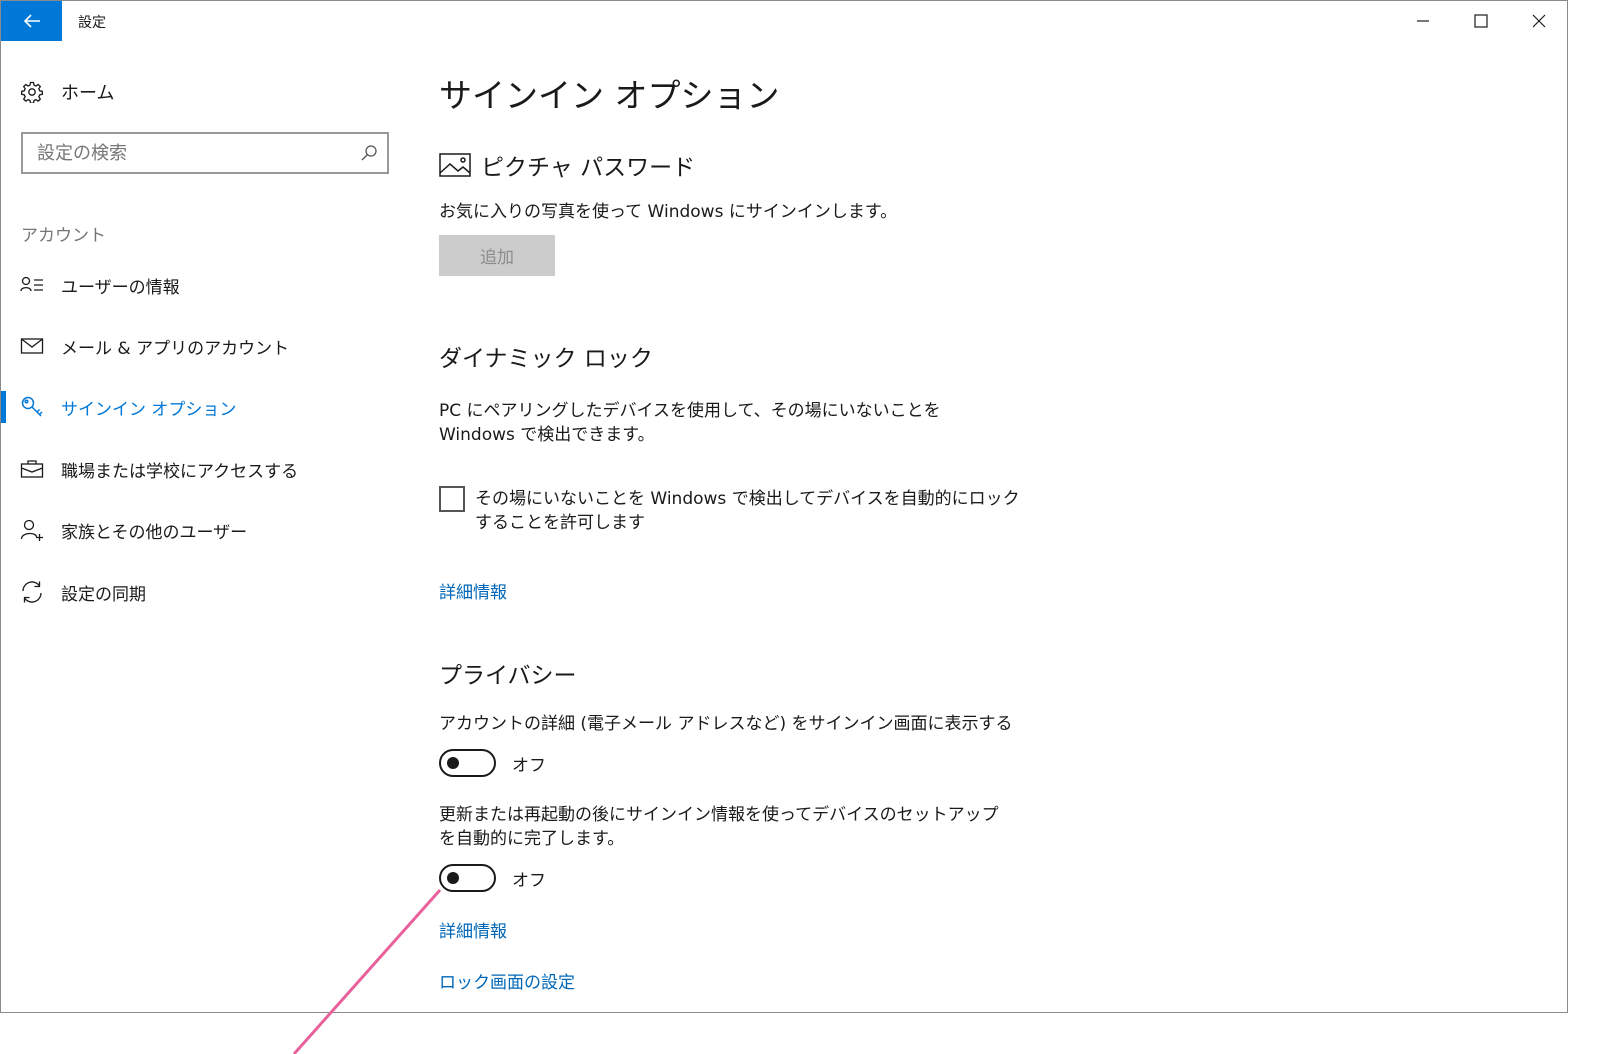 The width and height of the screenshot is (1600, 1054). Describe the element at coordinates (183, 153) in the screenshot. I see `search-input` at that location.